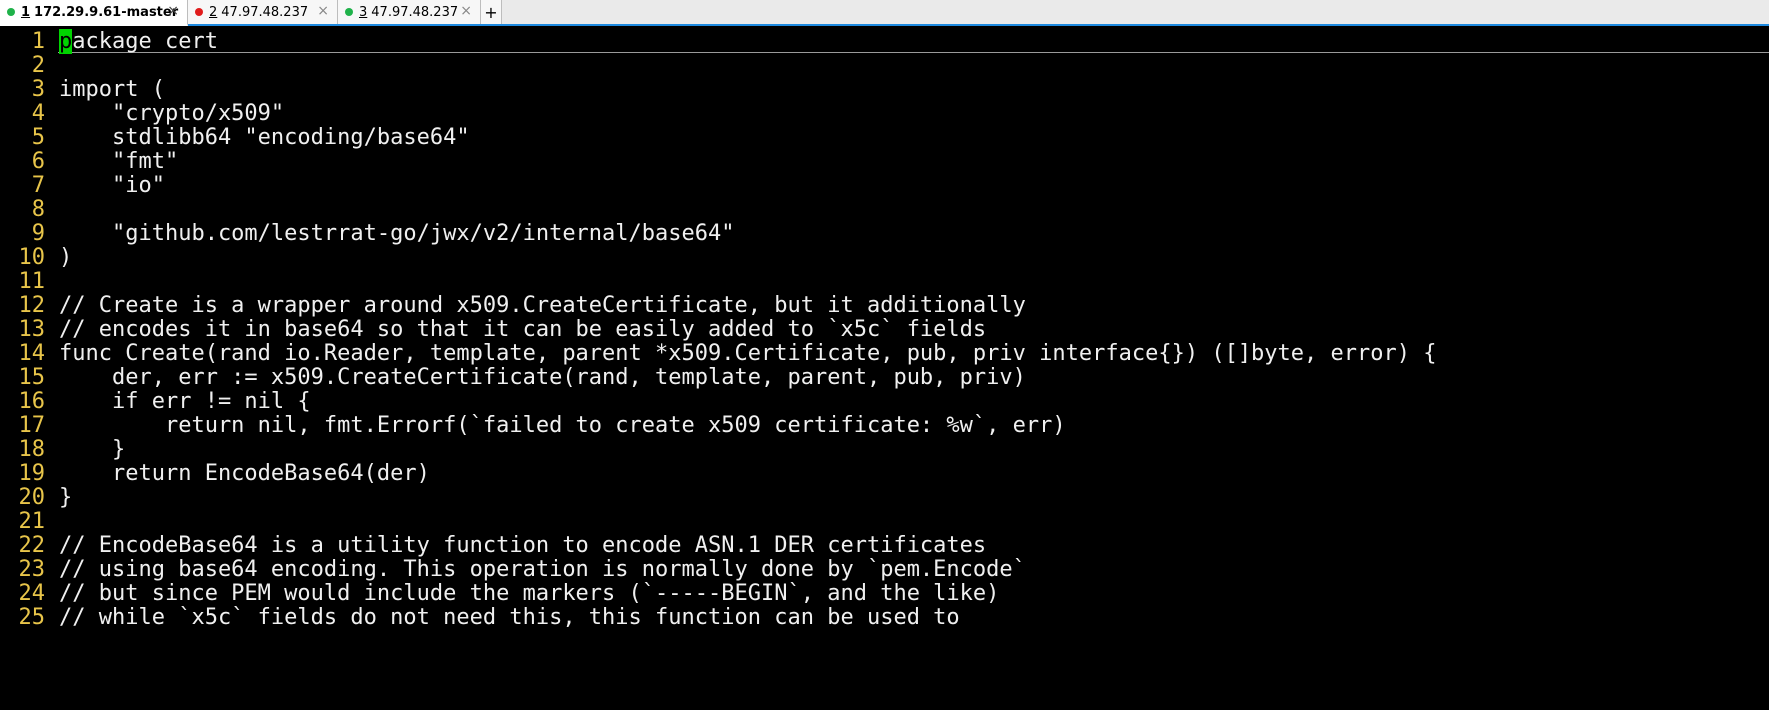 The image size is (1769, 710). I want to click on cursor-line-underline, so click(913, 52).